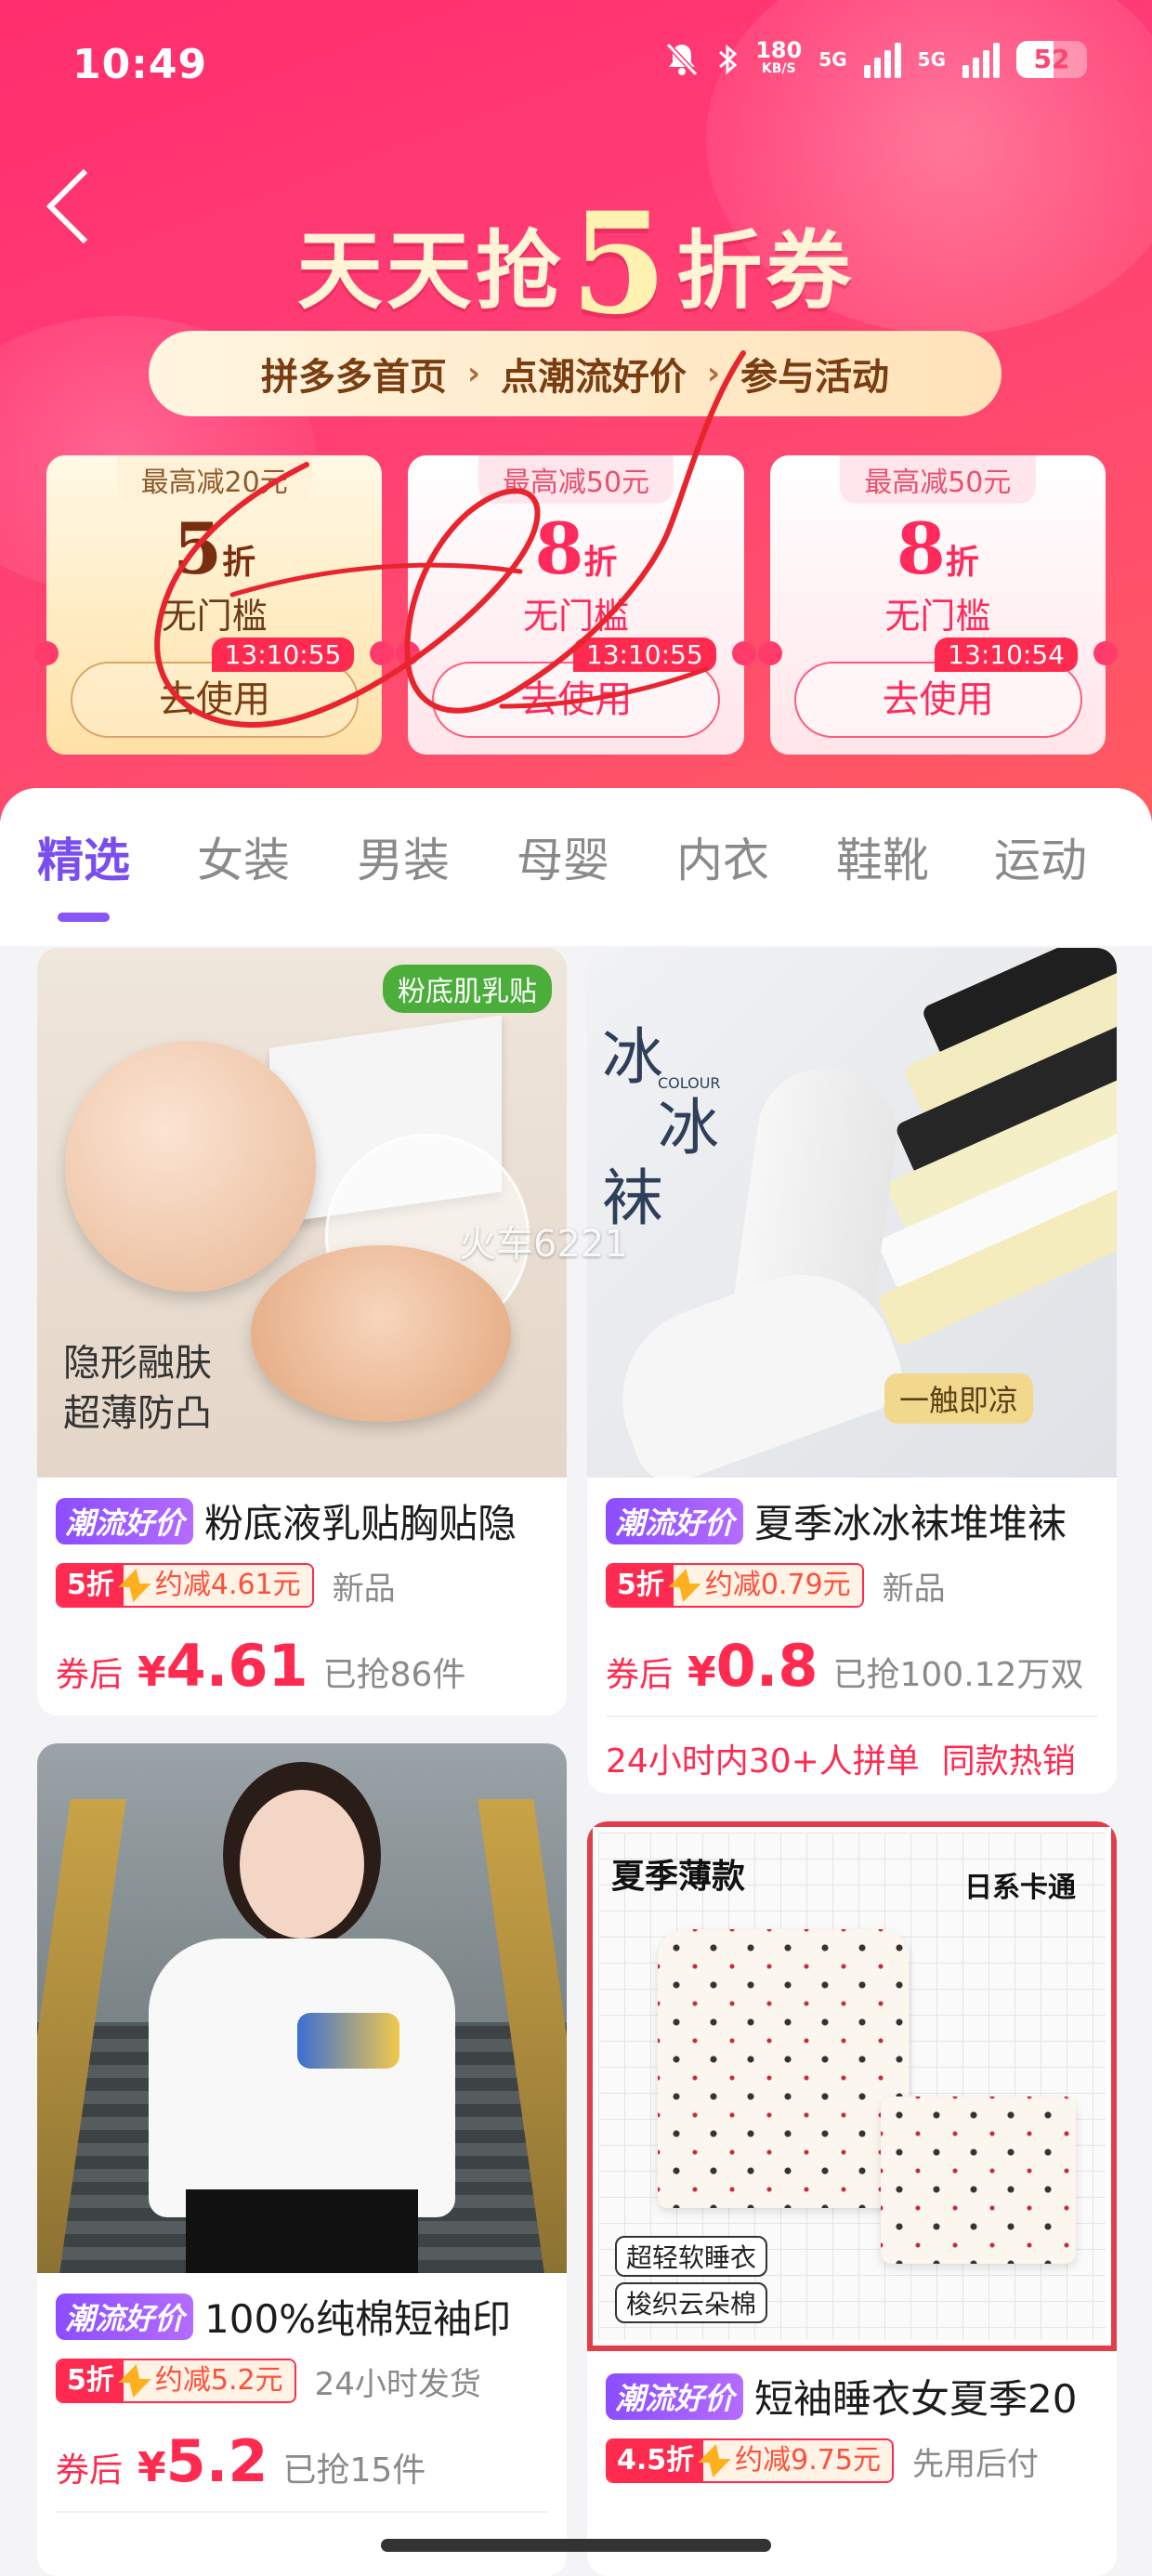  Describe the element at coordinates (975, 2464) in the screenshot. I see `product-extra-tag: 先用后付` at that location.